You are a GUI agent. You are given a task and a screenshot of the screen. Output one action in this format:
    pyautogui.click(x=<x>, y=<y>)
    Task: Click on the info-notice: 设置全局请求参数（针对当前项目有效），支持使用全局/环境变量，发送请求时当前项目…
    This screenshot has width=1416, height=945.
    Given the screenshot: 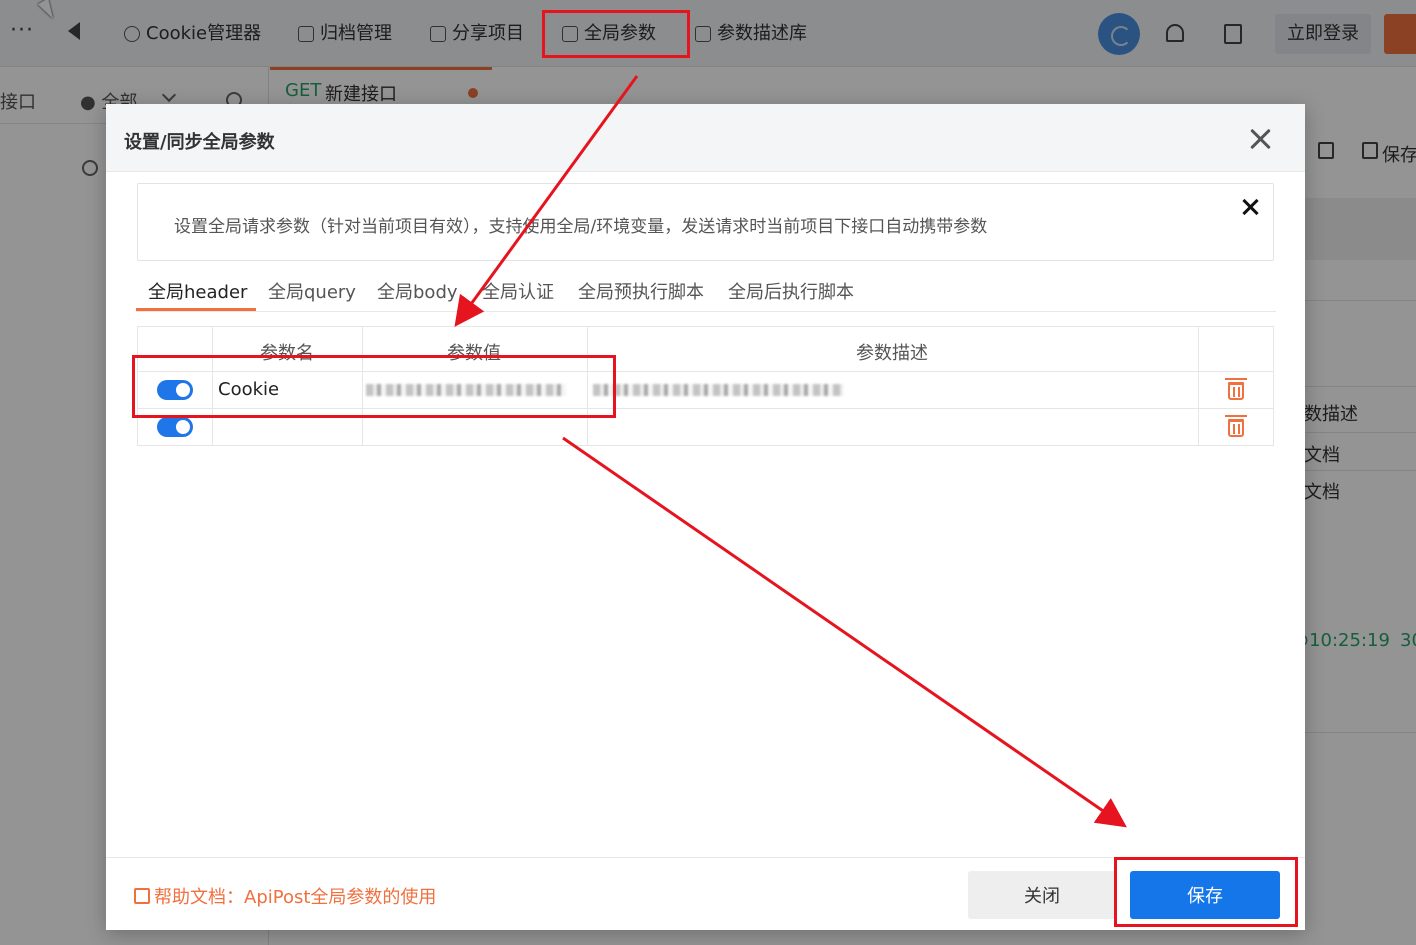 What is the action you would take?
    pyautogui.click(x=705, y=222)
    